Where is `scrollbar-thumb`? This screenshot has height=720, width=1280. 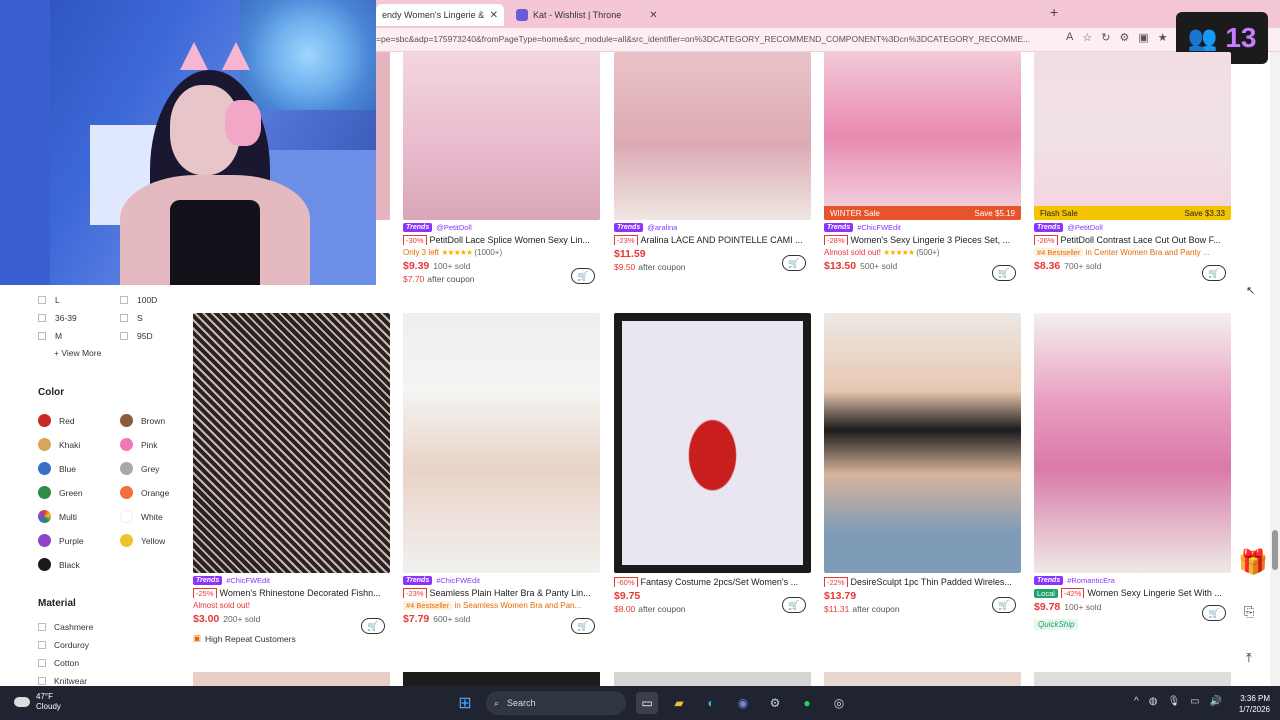
scrollbar-thumb is located at coordinates (1275, 550).